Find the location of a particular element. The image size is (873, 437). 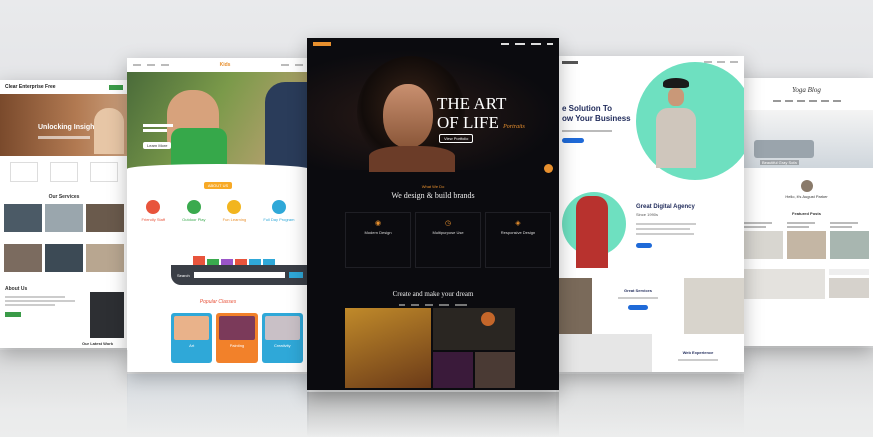

class-label: Art is located at coordinates (192, 345).